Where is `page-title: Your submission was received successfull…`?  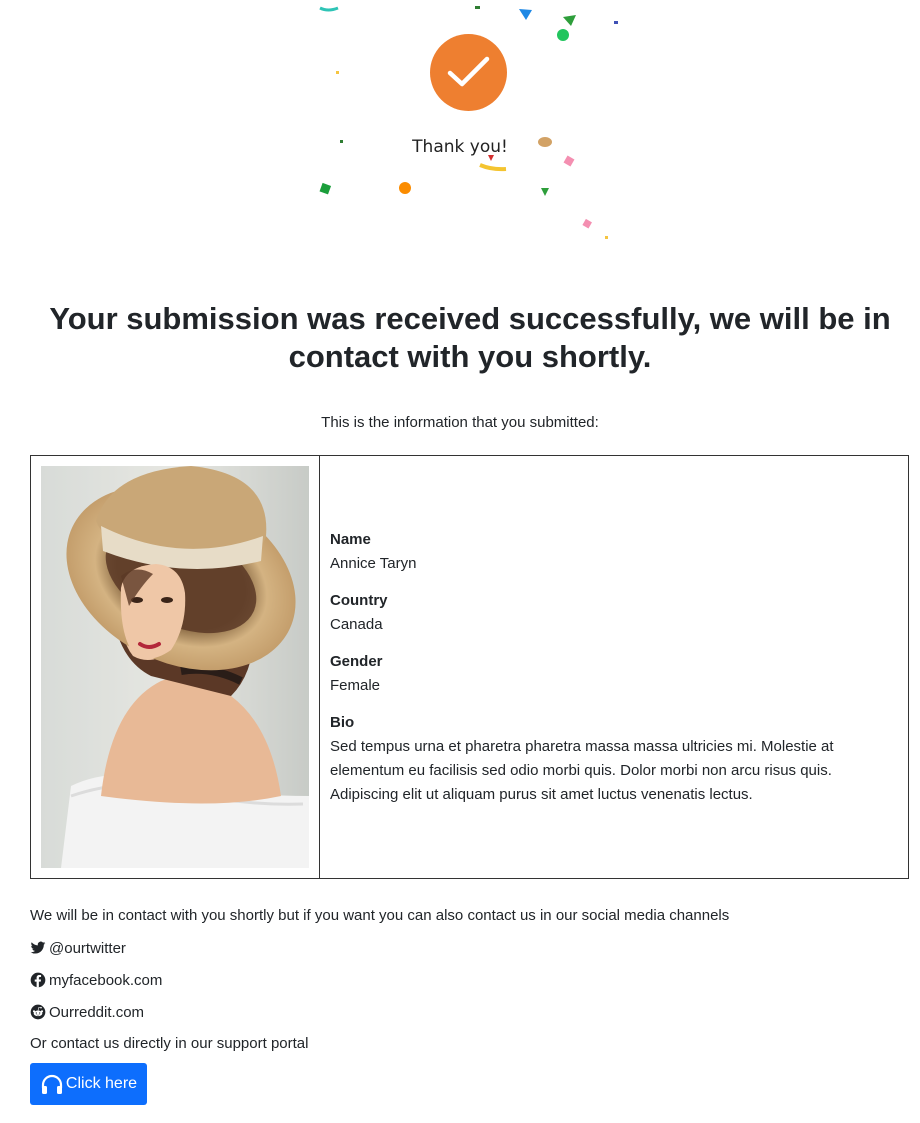
page-title: Your submission was received successfull… is located at coordinates (470, 337).